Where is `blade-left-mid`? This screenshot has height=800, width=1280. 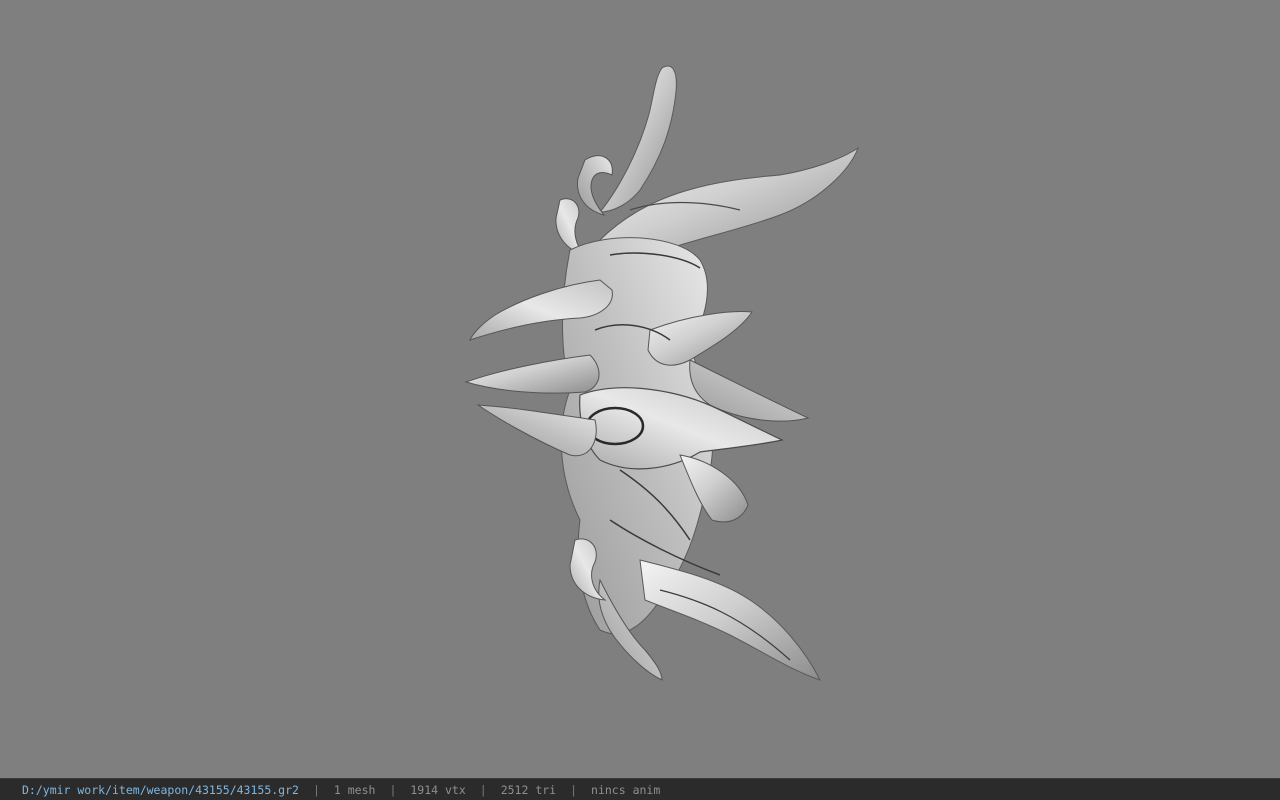 blade-left-mid is located at coordinates (532, 374).